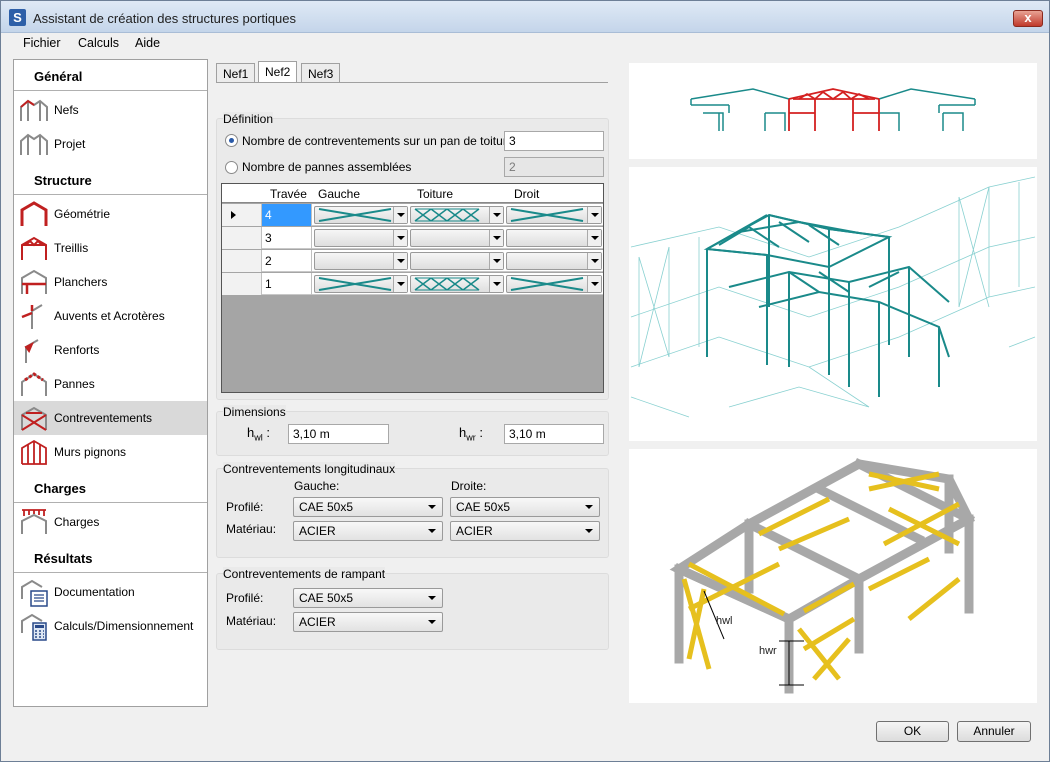 The height and width of the screenshot is (762, 1050). What do you see at coordinates (110, 452) in the screenshot?
I see `sidebar-item-murs-pignons: Murs pignons` at bounding box center [110, 452].